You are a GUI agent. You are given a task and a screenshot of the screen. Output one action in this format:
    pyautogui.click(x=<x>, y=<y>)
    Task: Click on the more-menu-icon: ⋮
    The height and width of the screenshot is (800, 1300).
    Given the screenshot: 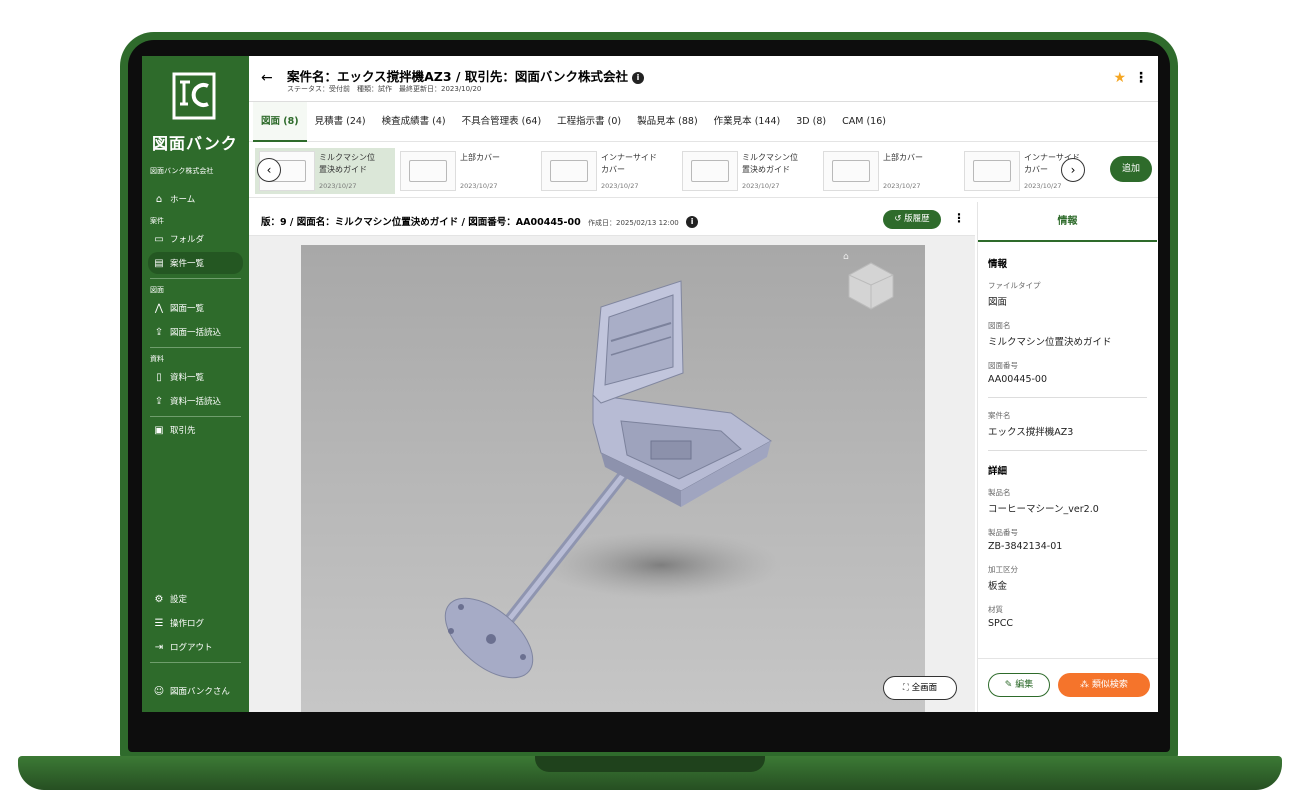 What is the action you would take?
    pyautogui.click(x=1141, y=78)
    